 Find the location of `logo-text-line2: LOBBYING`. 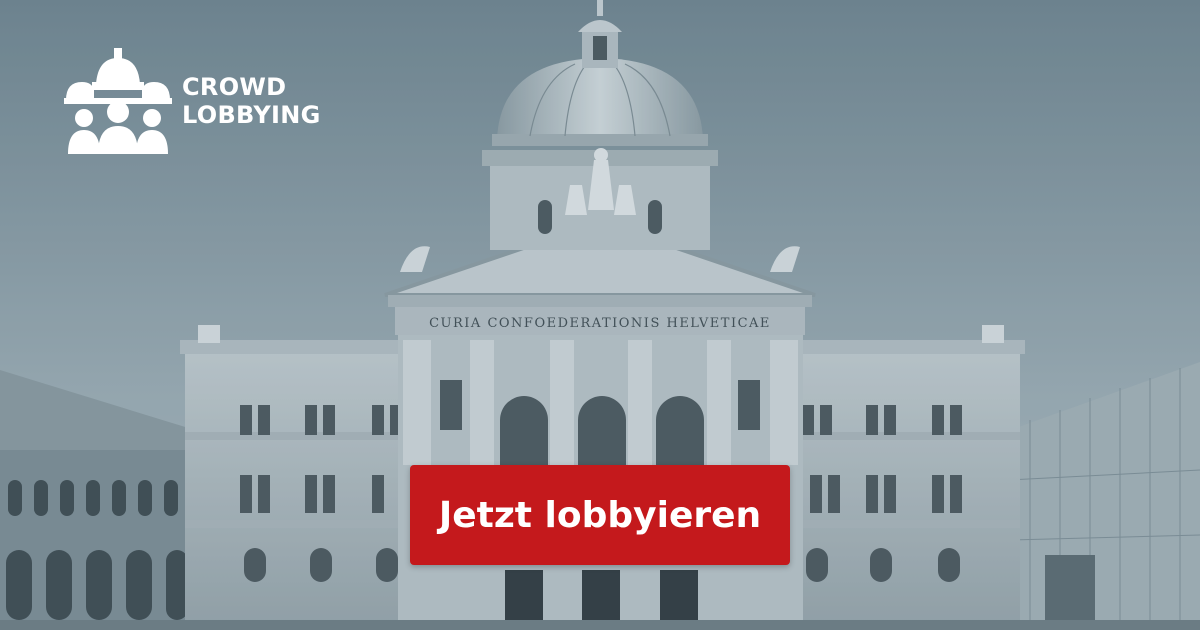

logo-text-line2: LOBBYING is located at coordinates (251, 115).